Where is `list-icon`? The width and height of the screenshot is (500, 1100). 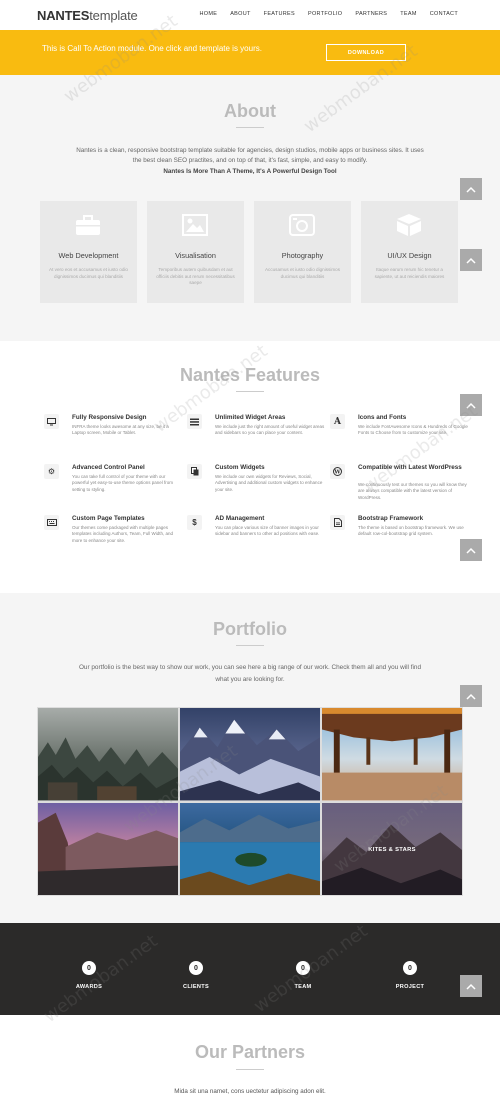 list-icon is located at coordinates (194, 421).